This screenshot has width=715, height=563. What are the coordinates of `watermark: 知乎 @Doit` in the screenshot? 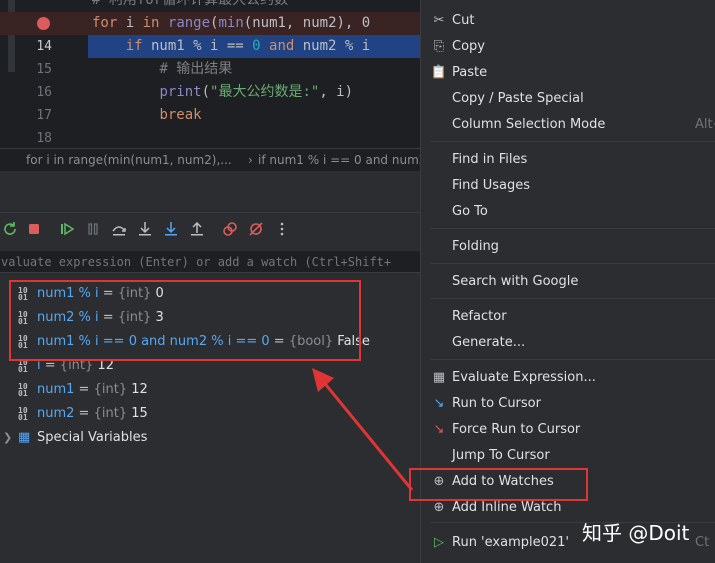 It's located at (636, 533).